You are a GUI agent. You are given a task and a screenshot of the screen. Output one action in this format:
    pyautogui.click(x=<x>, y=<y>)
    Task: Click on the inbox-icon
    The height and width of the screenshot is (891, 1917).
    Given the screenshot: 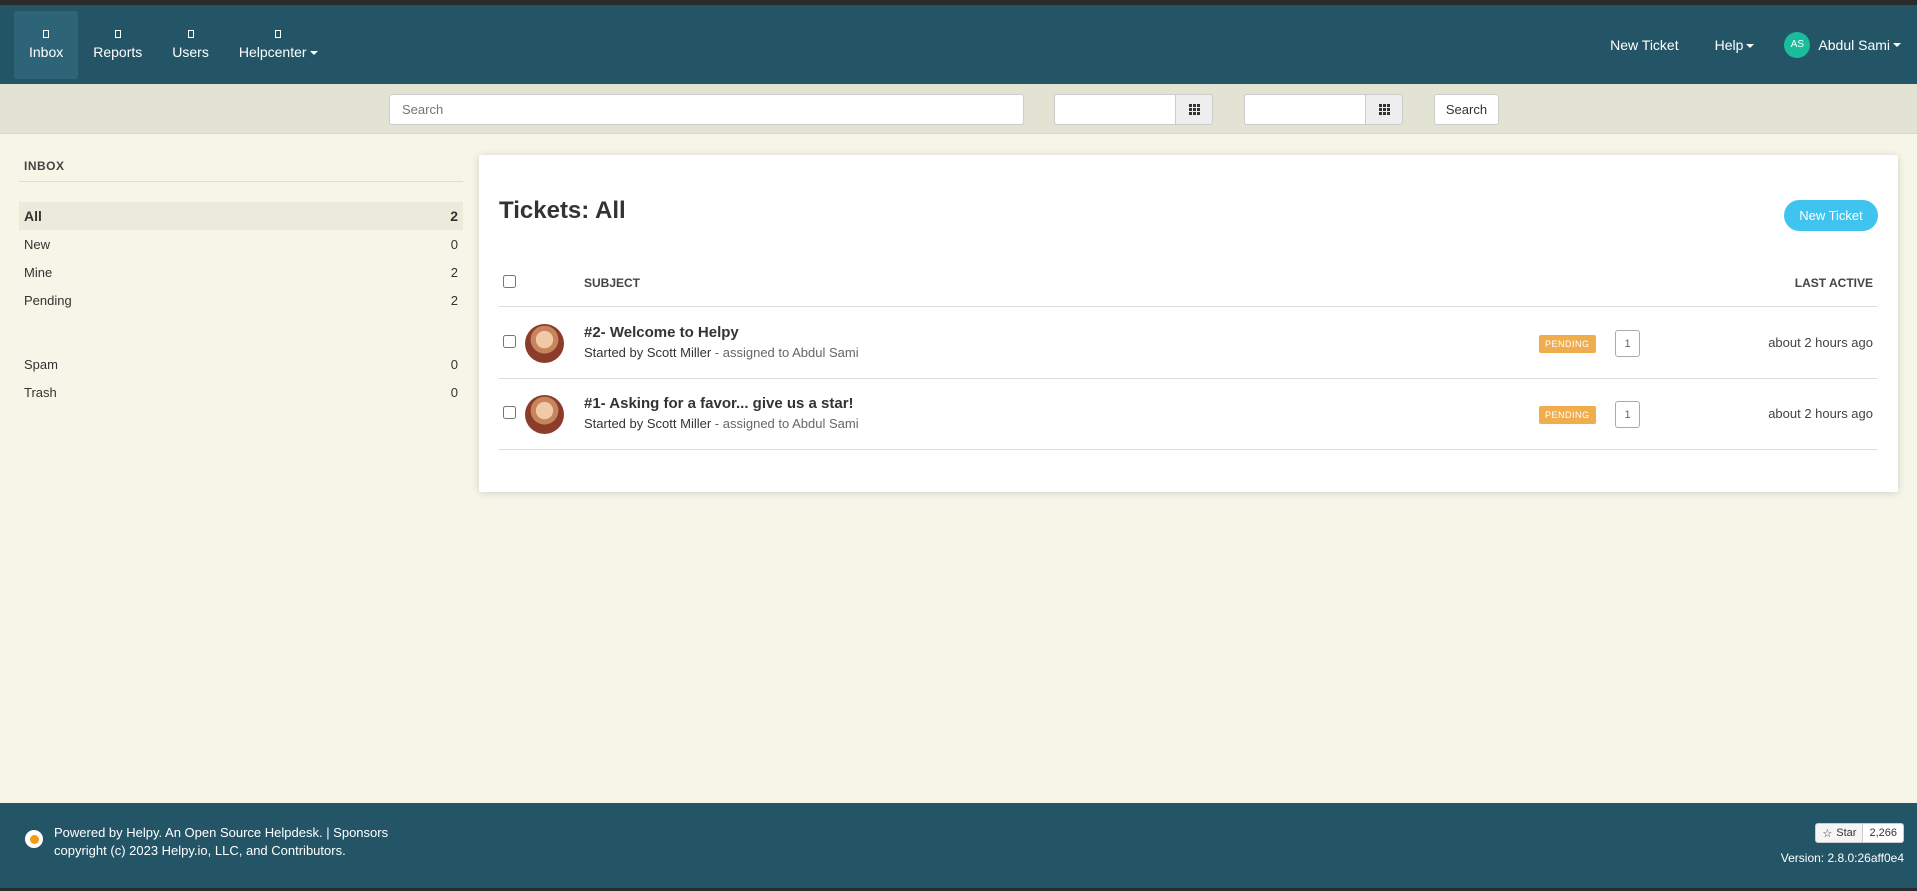 What is the action you would take?
    pyautogui.click(x=46, y=34)
    